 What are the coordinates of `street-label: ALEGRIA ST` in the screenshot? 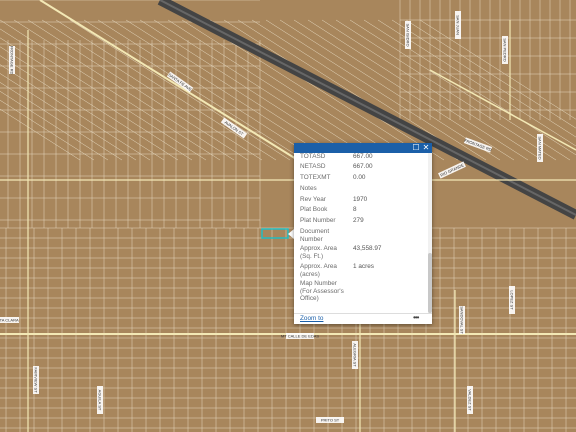 It's located at (355, 355).